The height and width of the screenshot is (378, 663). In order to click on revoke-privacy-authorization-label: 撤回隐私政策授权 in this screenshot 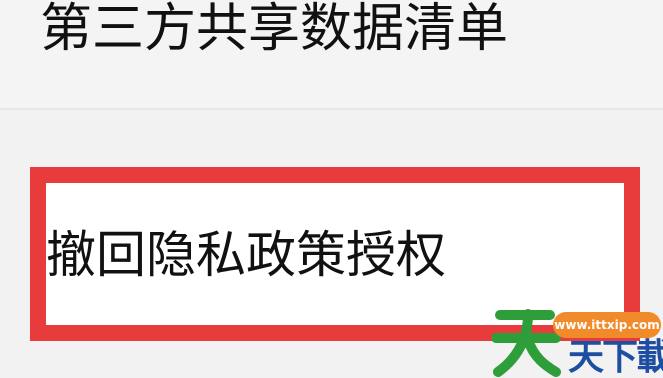, I will do `click(246, 255)`.